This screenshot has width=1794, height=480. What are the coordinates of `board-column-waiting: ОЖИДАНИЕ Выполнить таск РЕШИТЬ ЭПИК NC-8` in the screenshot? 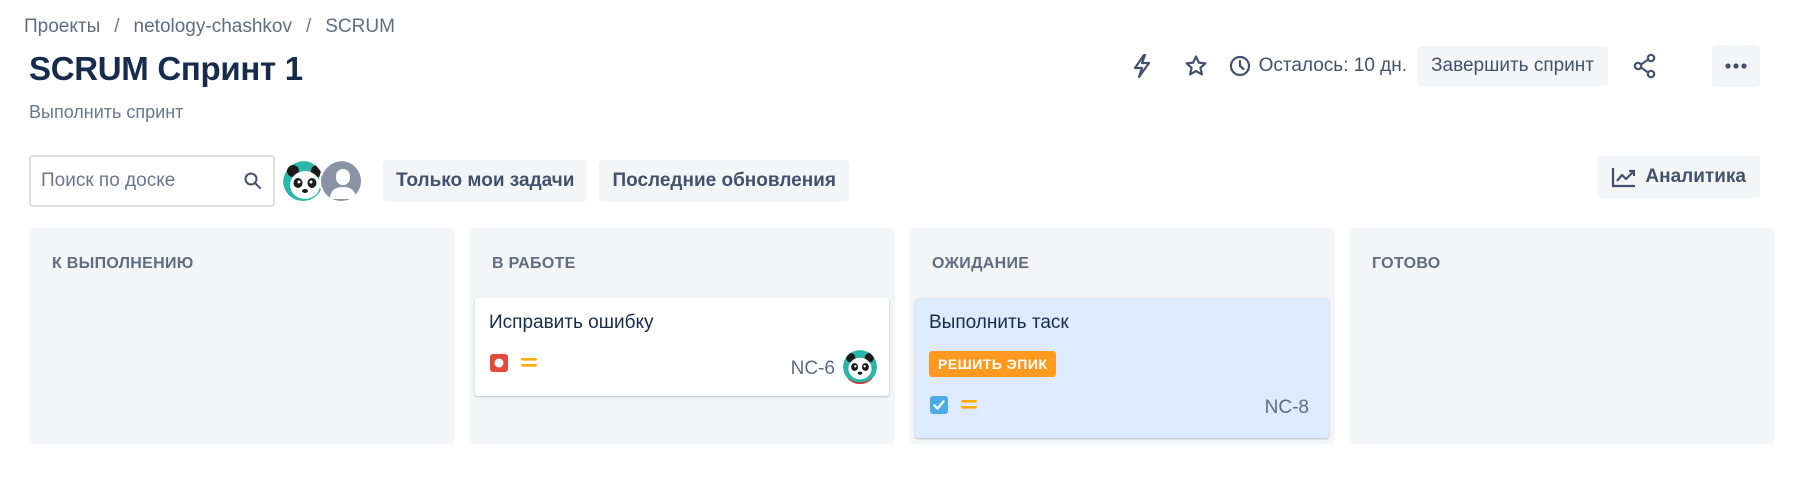 It's located at (1122, 336).